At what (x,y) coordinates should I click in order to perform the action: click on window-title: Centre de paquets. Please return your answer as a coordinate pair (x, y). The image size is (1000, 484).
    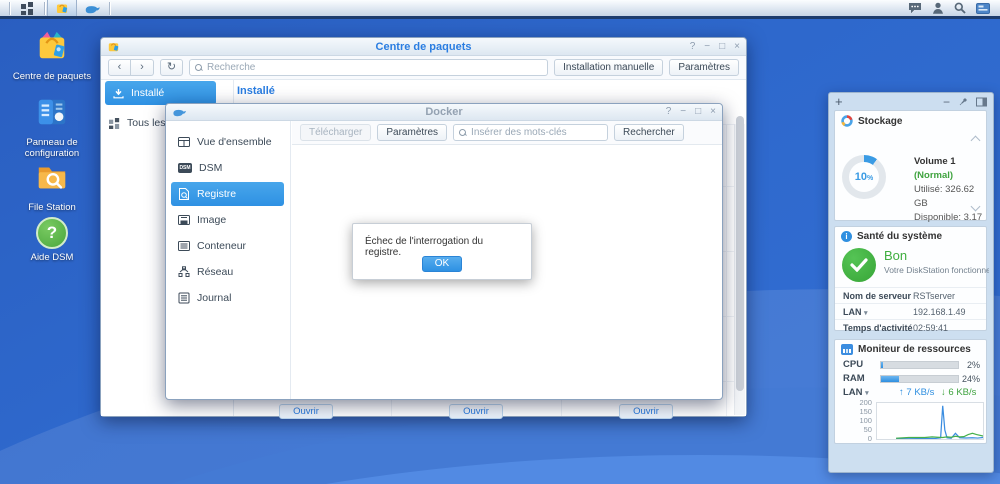
    Looking at the image, I should click on (423, 46).